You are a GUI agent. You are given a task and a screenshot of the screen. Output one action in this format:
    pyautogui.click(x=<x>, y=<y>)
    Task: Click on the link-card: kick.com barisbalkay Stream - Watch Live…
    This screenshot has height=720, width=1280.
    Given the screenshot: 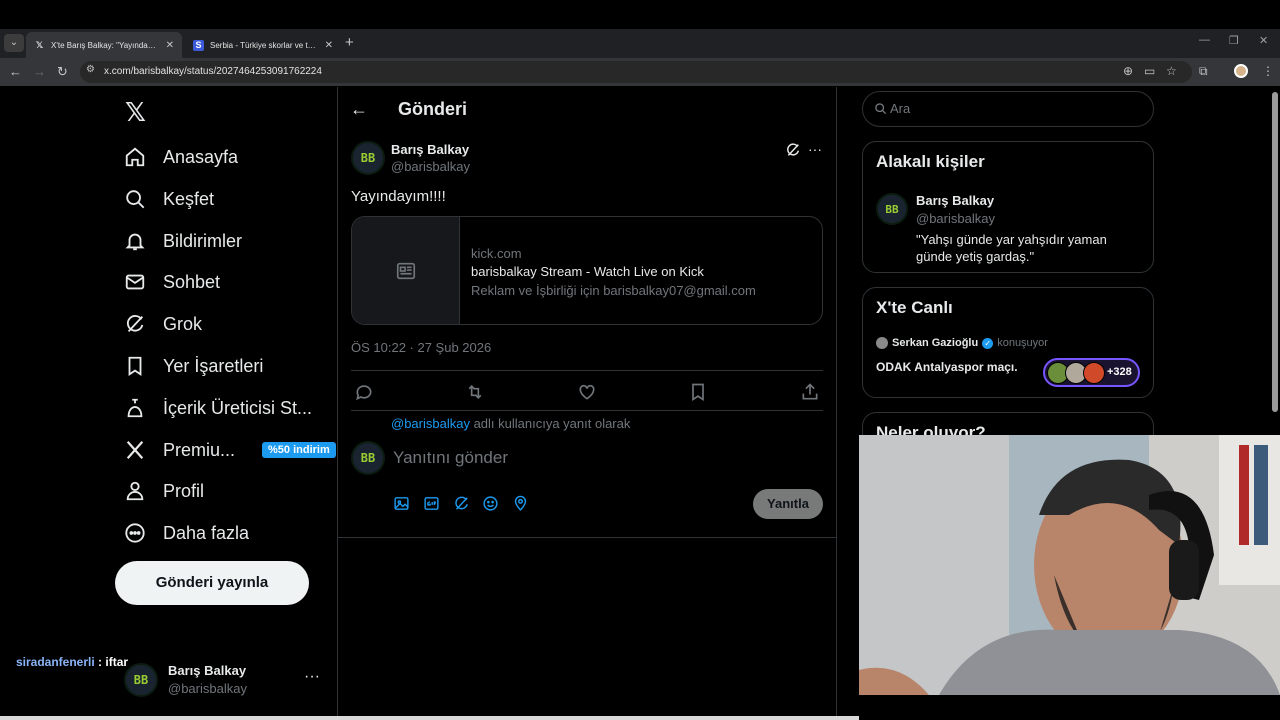 What is the action you would take?
    pyautogui.click(x=587, y=270)
    